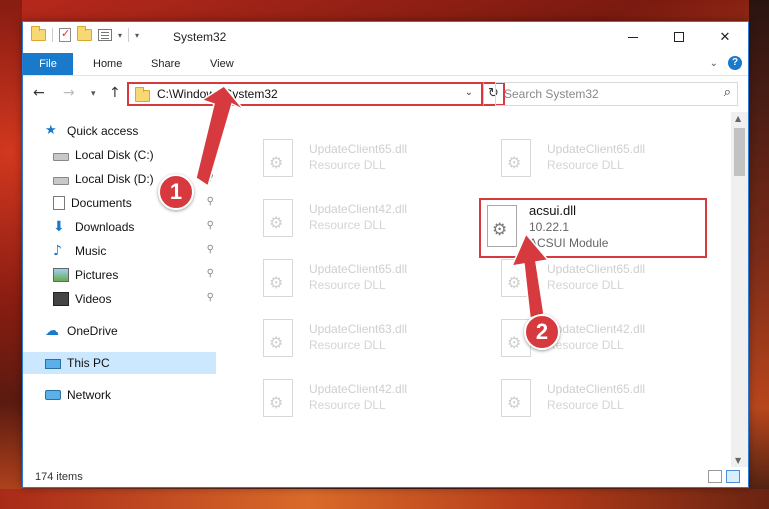 Image resolution: width=769 pixels, height=509 pixels. I want to click on sidebar-item-pictures: Pictures ⚲, so click(119, 275).